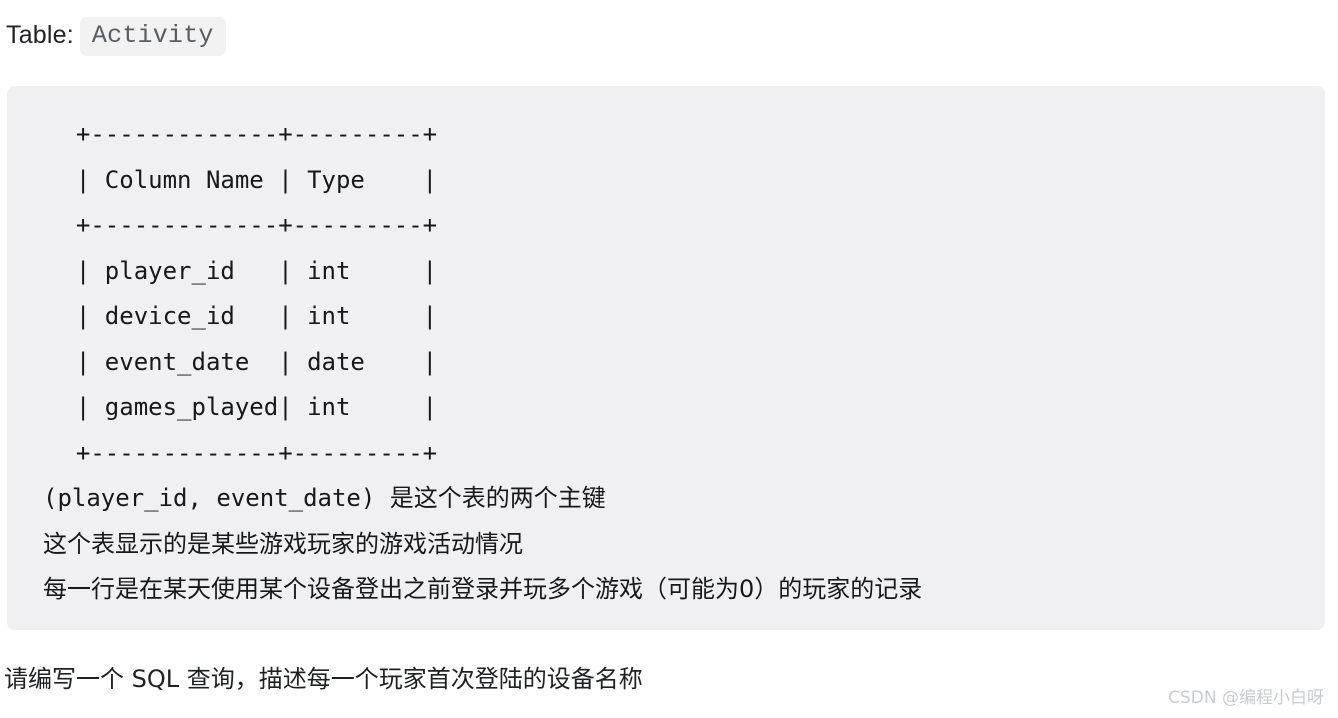 The width and height of the screenshot is (1338, 718). I want to click on schema-note-row-meaning: 每一行是在某天使用某个设备登出之前登录并玩多个游戏（可能为0）的玩家的记录, so click(483, 589).